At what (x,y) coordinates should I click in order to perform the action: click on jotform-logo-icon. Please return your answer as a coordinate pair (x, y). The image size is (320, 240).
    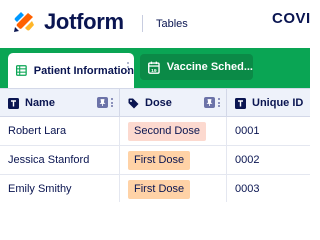
    Looking at the image, I should click on (24, 22).